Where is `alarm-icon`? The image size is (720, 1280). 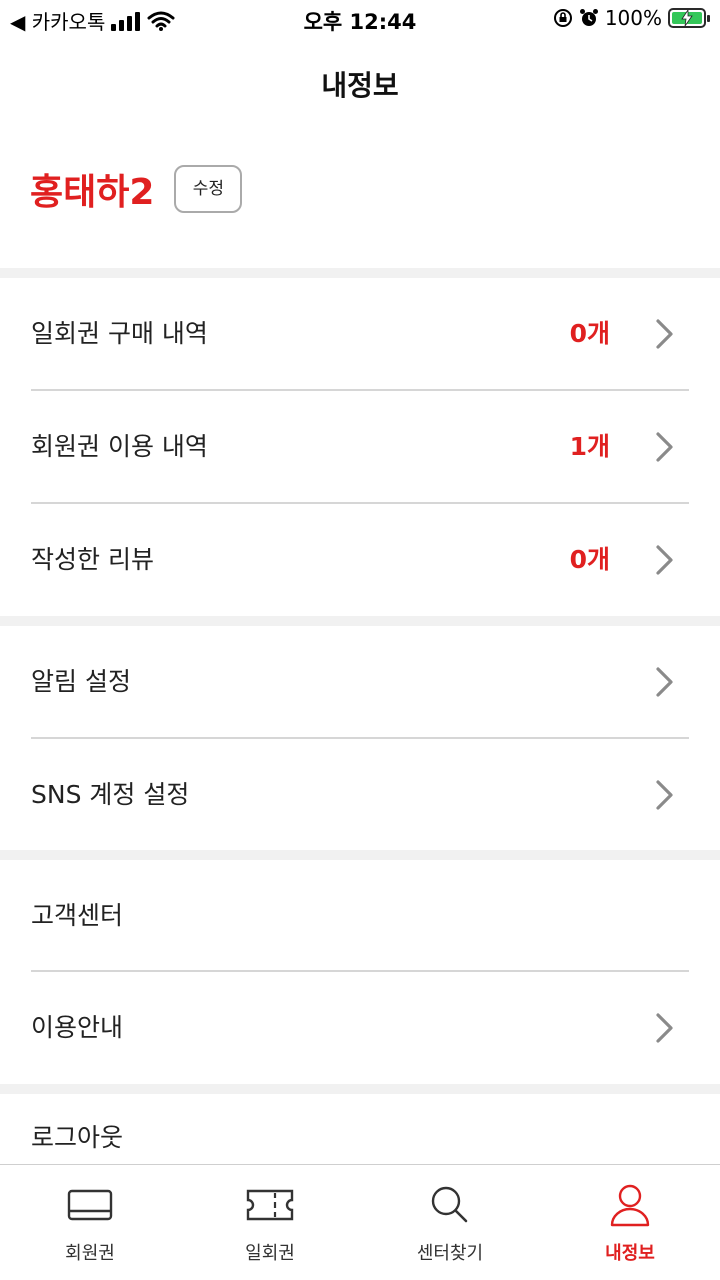
alarm-icon is located at coordinates (588, 17).